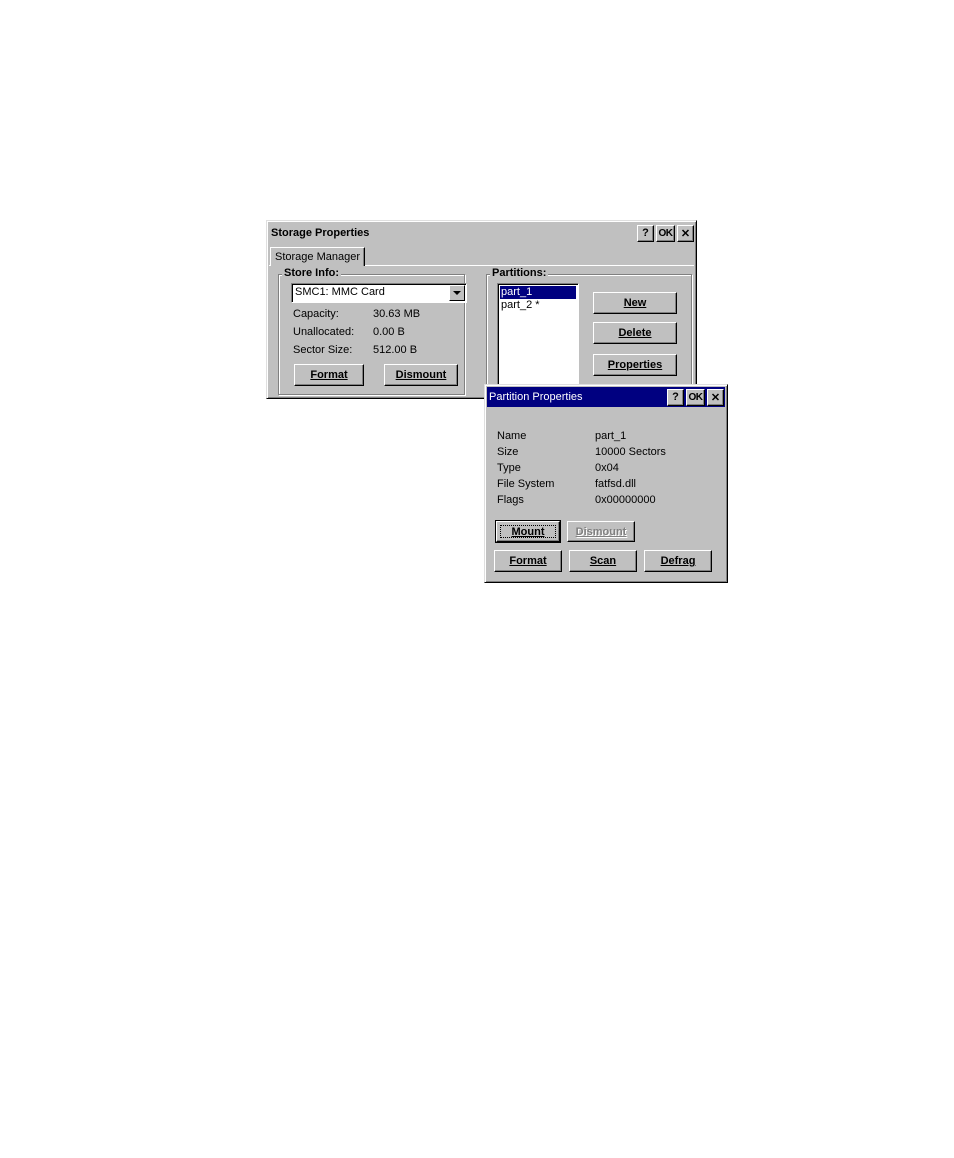  What do you see at coordinates (635, 303) in the screenshot?
I see `new-button: New` at bounding box center [635, 303].